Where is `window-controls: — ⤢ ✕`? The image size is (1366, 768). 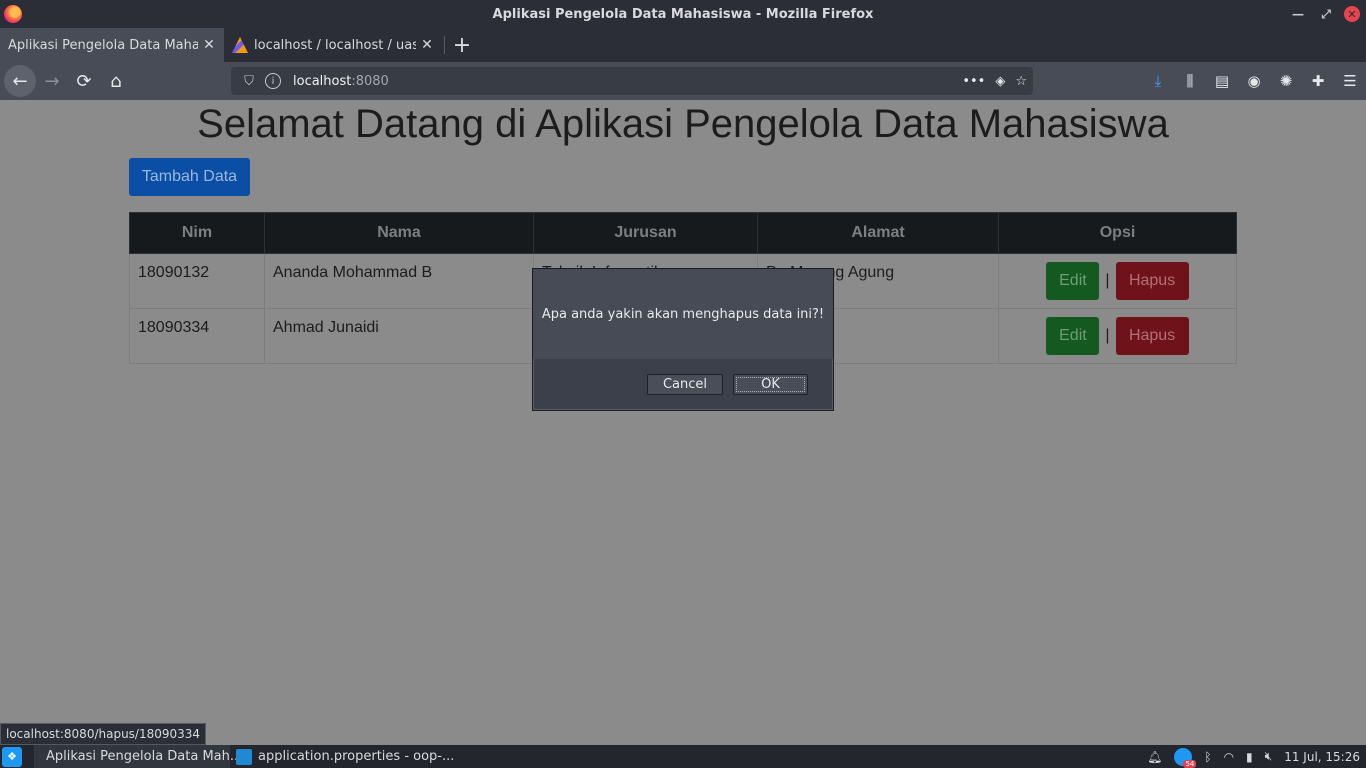
window-controls: — ⤢ ✕ is located at coordinates (1324, 14).